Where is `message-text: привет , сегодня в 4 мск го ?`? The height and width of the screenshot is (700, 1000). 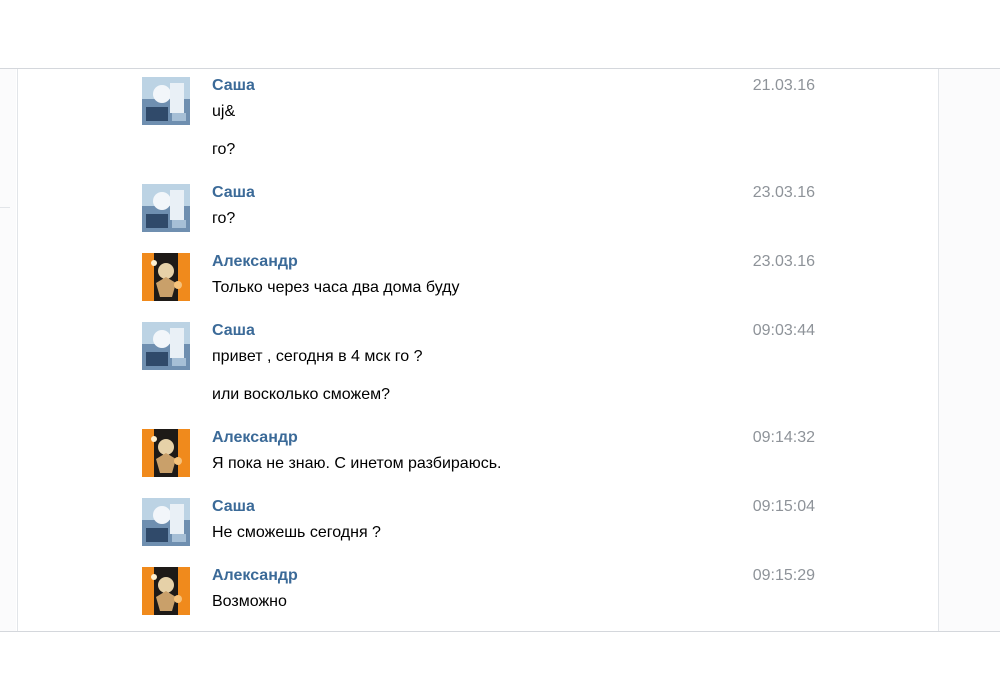 message-text: привет , сегодня в 4 мск го ? is located at coordinates (317, 356).